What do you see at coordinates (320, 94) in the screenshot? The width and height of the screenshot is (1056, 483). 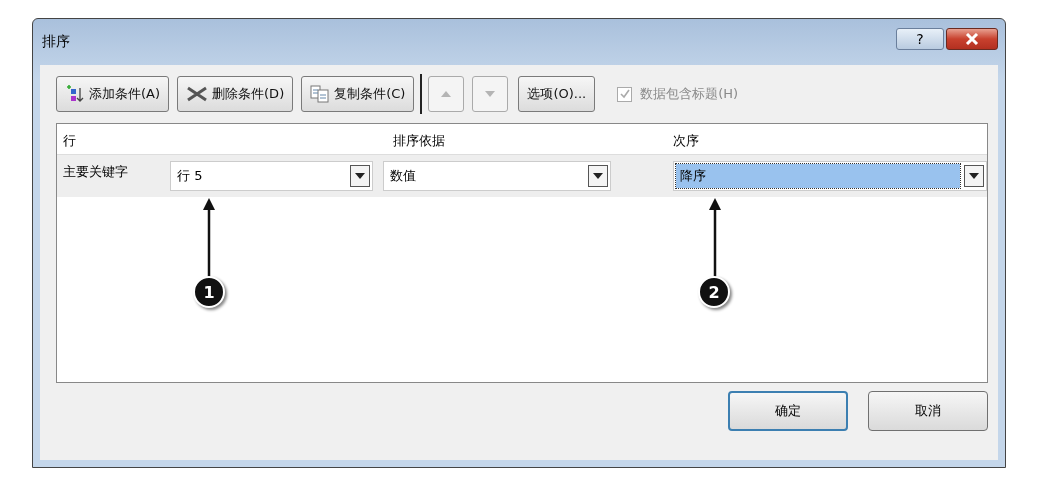 I see `copy-icon` at bounding box center [320, 94].